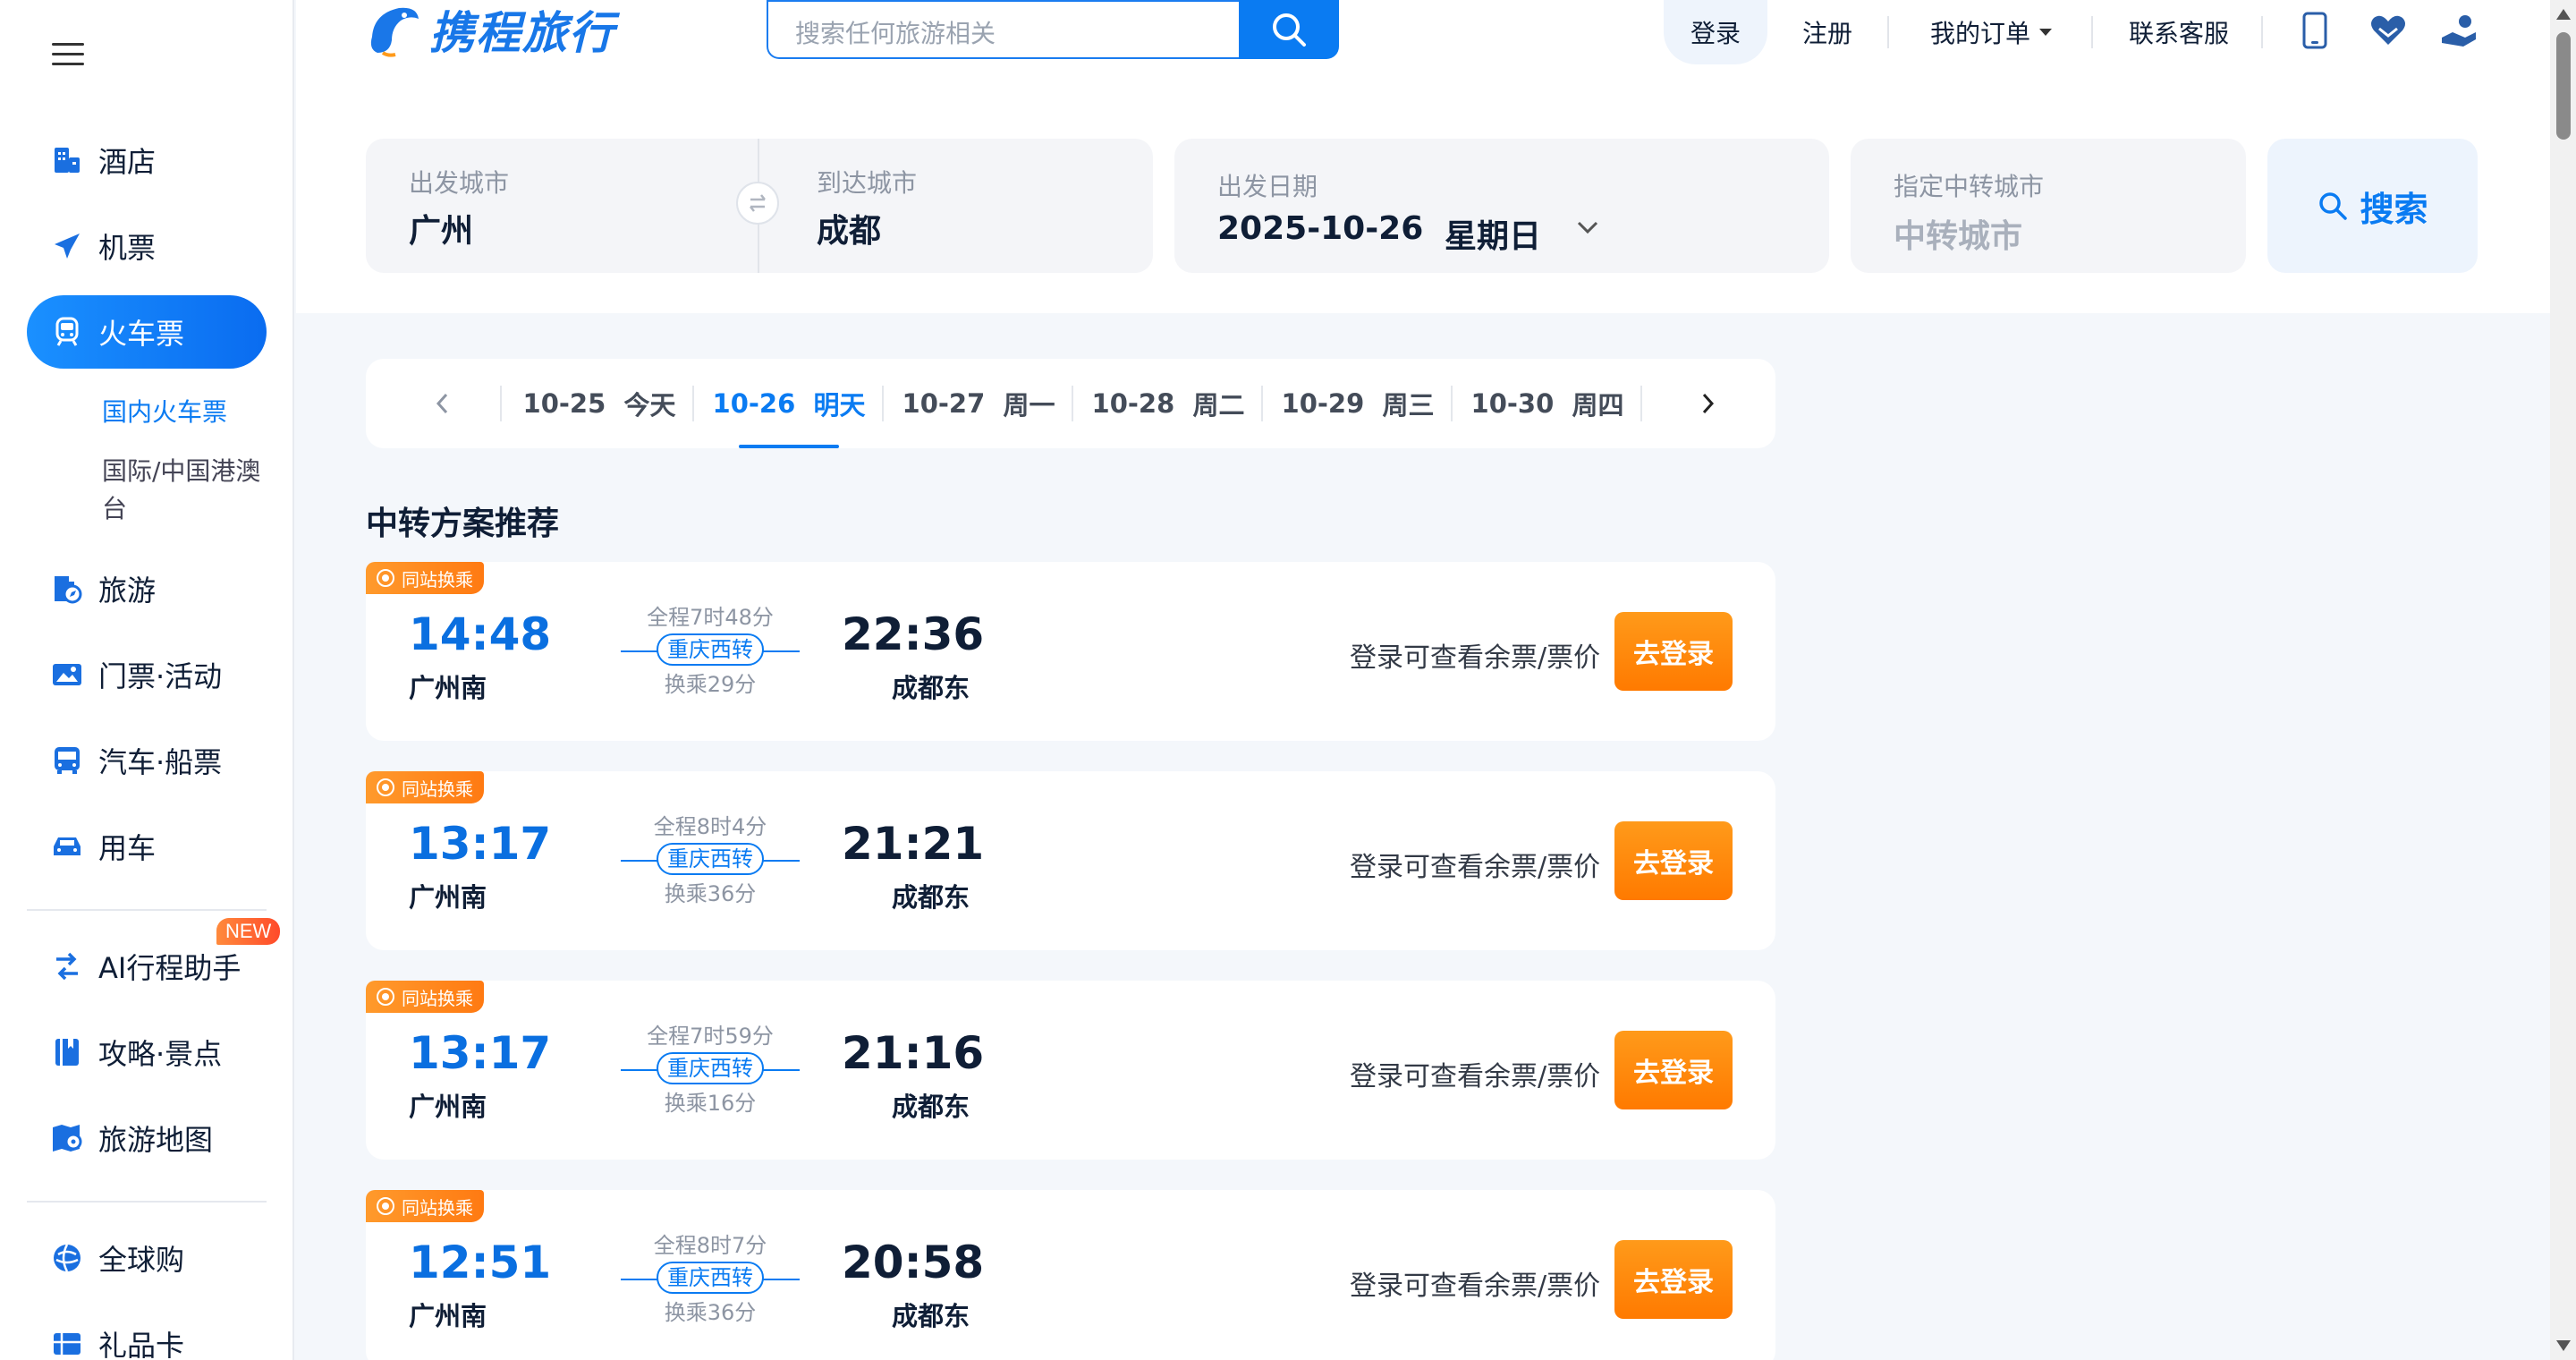 This screenshot has width=2576, height=1360. What do you see at coordinates (2388, 30) in the screenshot?
I see `heart-hands-icon` at bounding box center [2388, 30].